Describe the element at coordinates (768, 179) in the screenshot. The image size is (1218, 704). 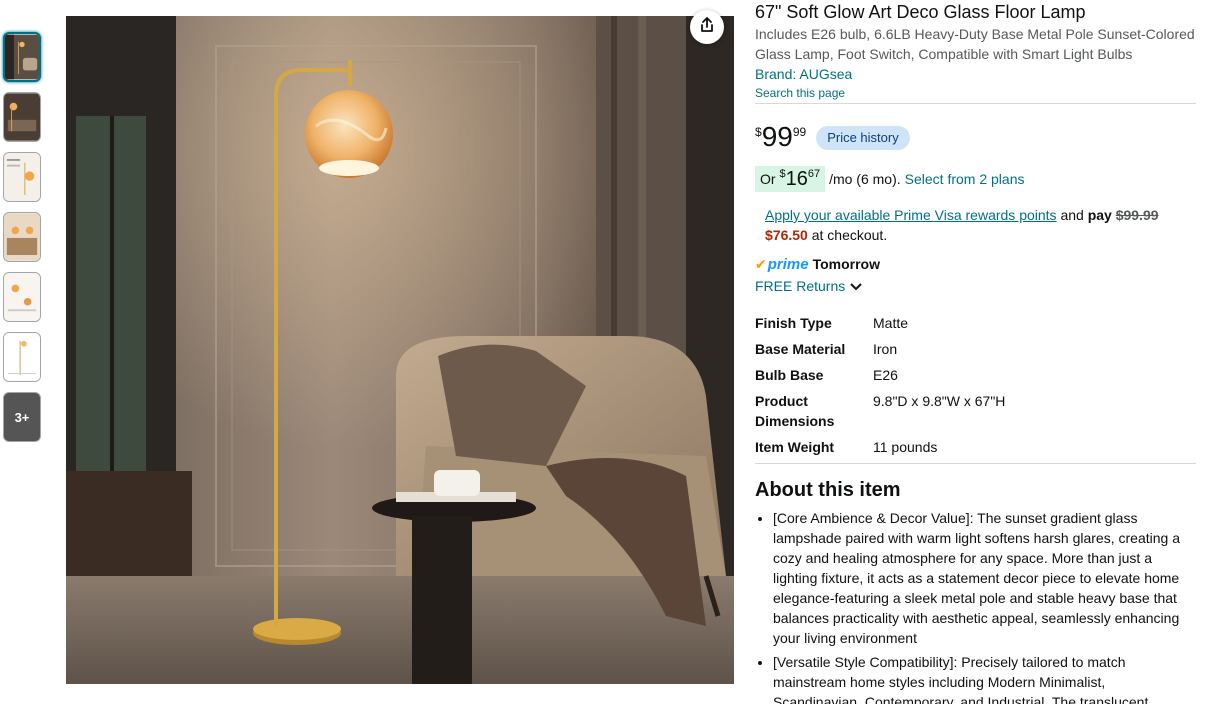
I see `installment-prefix: Or` at that location.